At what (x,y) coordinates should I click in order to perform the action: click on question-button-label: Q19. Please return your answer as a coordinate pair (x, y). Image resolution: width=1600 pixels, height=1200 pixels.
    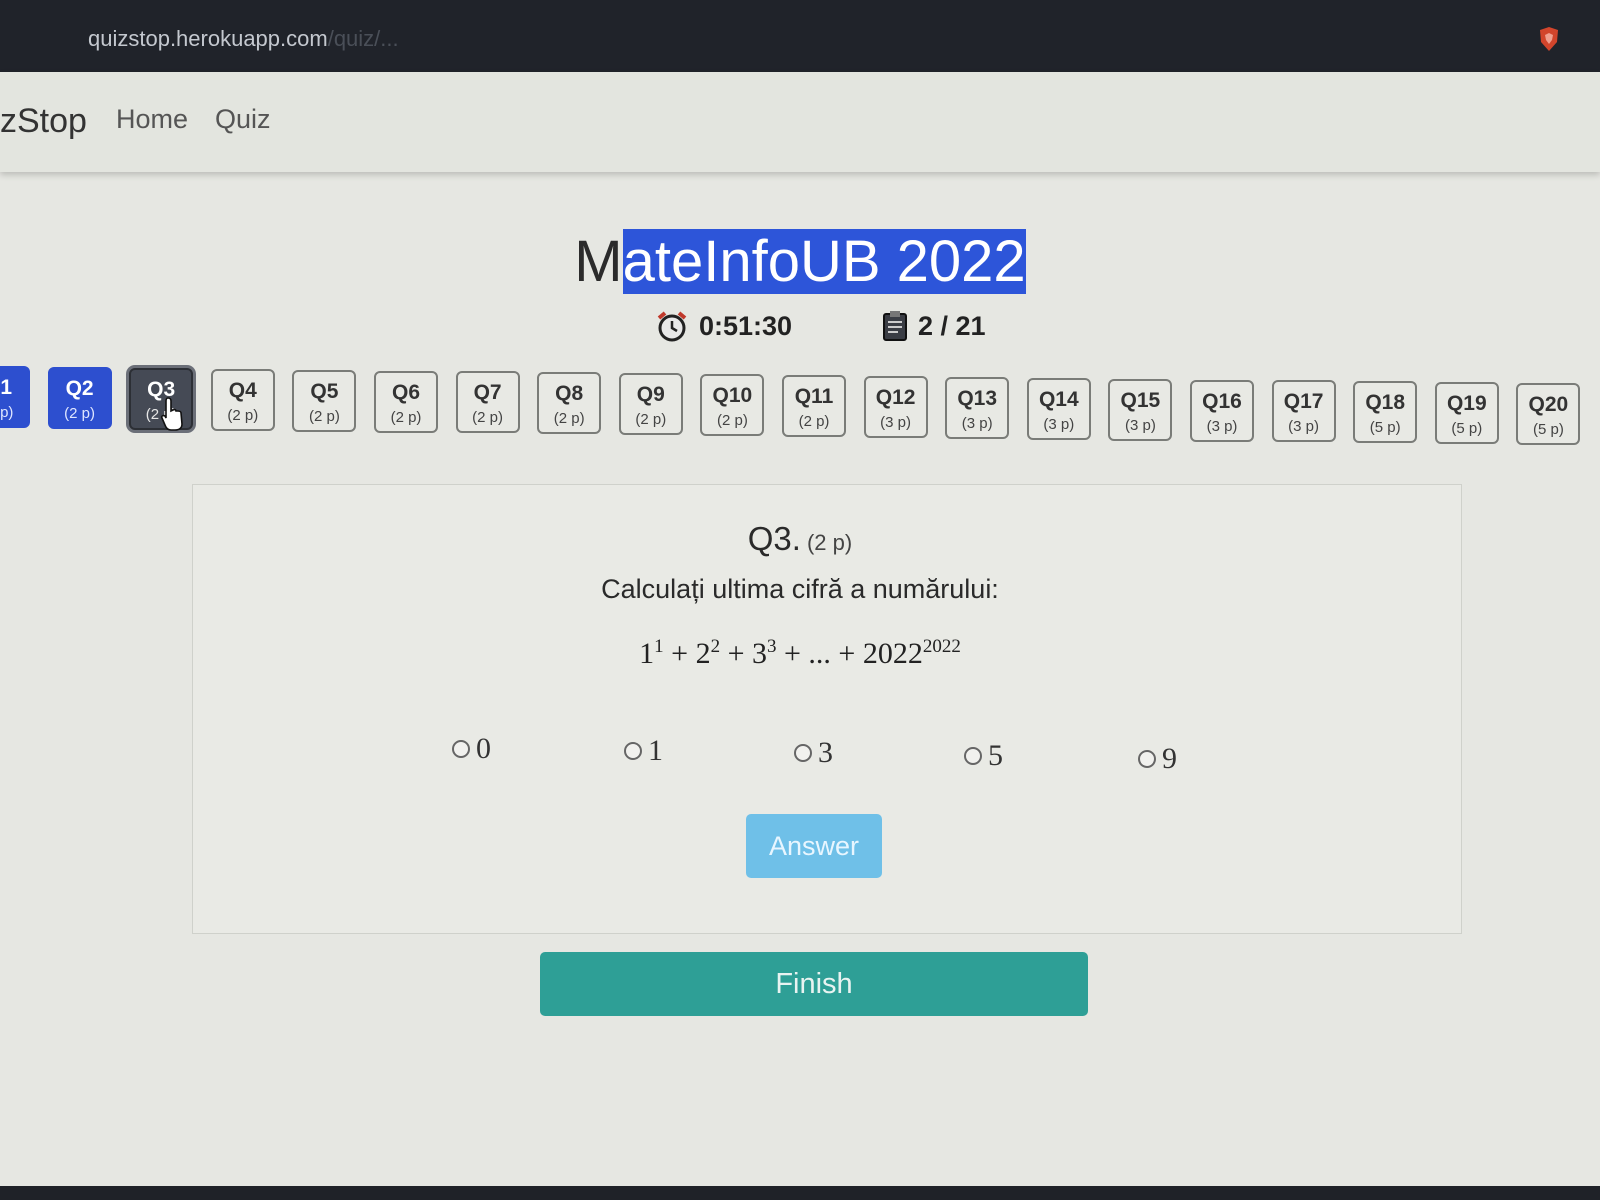
    Looking at the image, I should click on (1466, 404).